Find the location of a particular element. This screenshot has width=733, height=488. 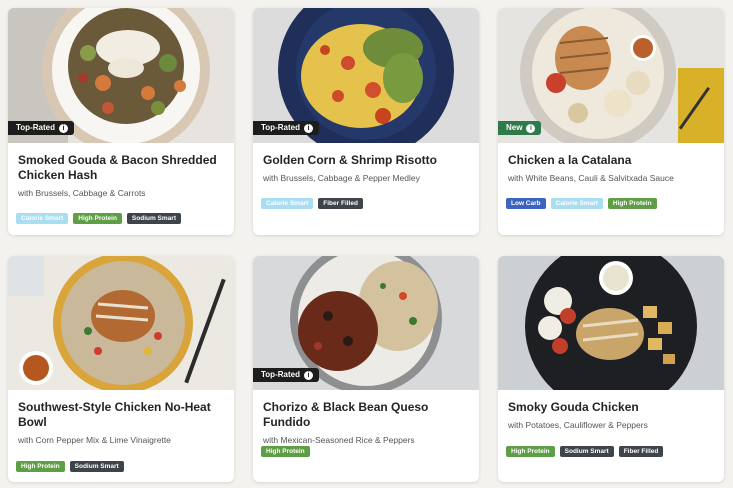

meal-tags: High Protein Sodium Smart Fiber Filled is located at coordinates (585, 451).